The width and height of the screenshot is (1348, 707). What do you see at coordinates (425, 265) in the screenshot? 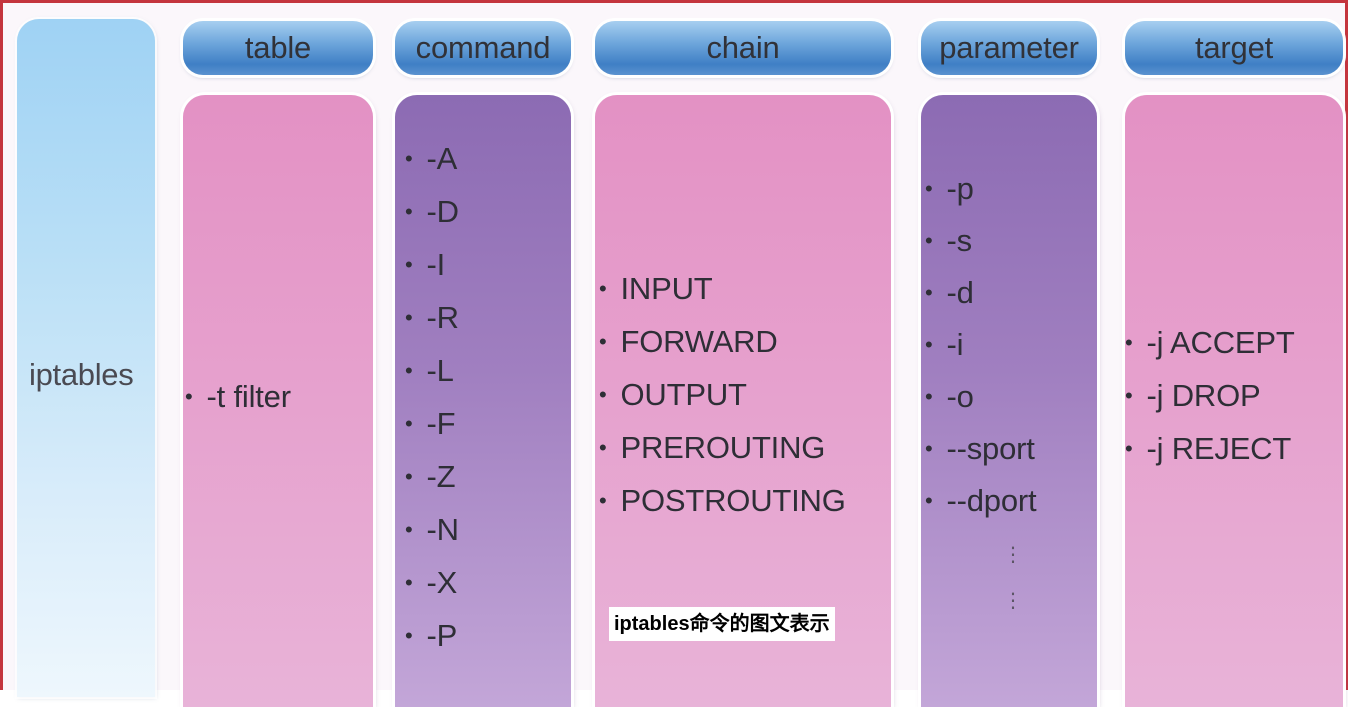
I see `command-item: • -I` at bounding box center [425, 265].